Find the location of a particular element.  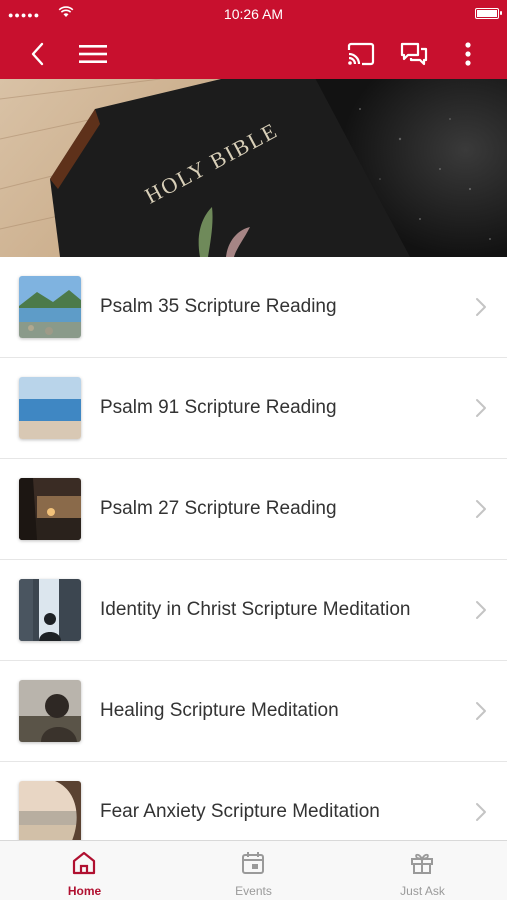

tab-bar: Home Events Just Ask is located at coordinates (253, 870).